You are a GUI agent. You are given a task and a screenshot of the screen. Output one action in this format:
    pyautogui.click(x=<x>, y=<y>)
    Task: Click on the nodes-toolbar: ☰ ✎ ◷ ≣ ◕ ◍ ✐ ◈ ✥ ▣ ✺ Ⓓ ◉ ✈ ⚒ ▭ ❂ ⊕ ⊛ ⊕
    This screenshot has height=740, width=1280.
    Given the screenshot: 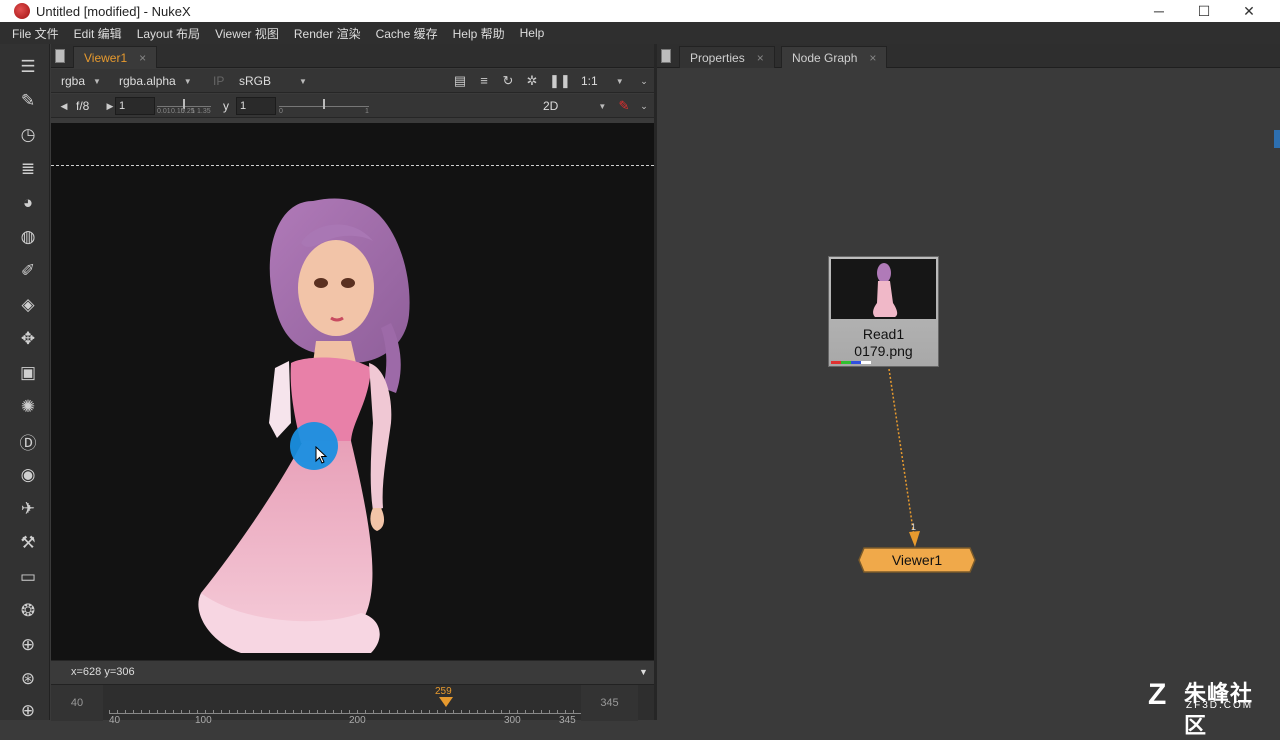 What is the action you would take?
    pyautogui.click(x=25, y=382)
    